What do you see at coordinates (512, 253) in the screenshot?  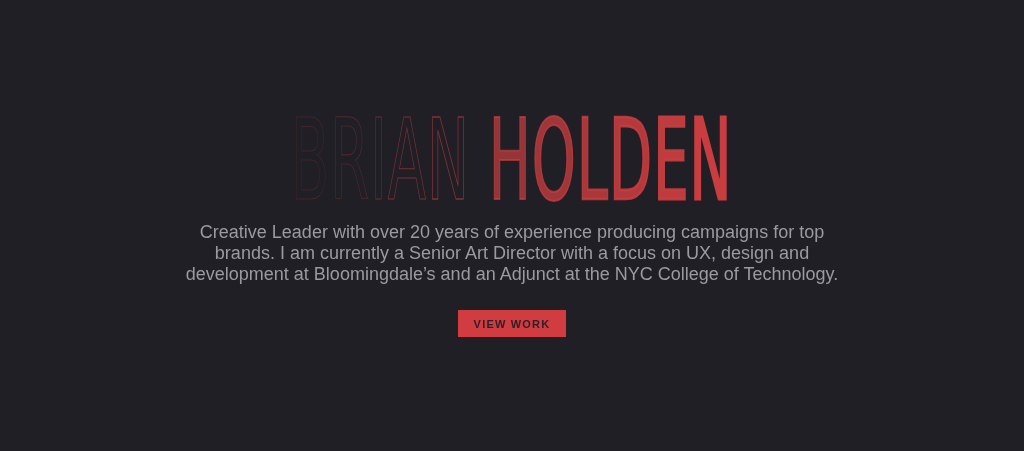 I see `bio-paragraph: Creative Leader with over 20 years of experience producing campaigns for top brands. I am currently a Senior Art Director with a focus on UX, design and development at Bloomingdale’s and an Adjunct at the NYC College of Technology.` at bounding box center [512, 253].